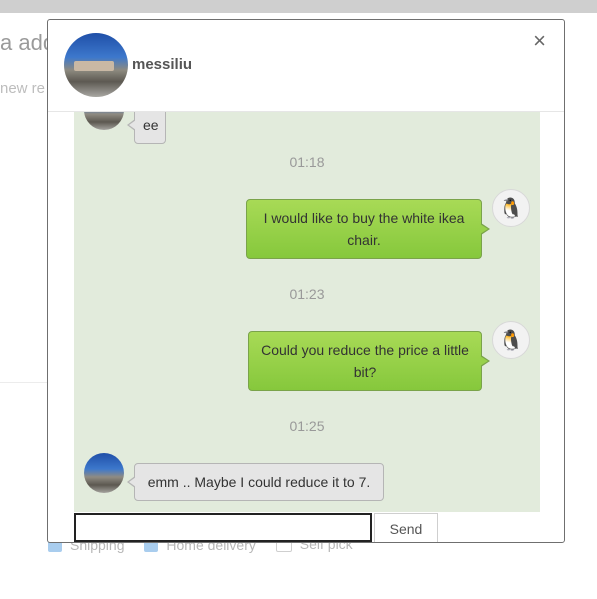 This screenshot has width=597, height=599. What do you see at coordinates (223, 527) in the screenshot?
I see `message-input` at bounding box center [223, 527].